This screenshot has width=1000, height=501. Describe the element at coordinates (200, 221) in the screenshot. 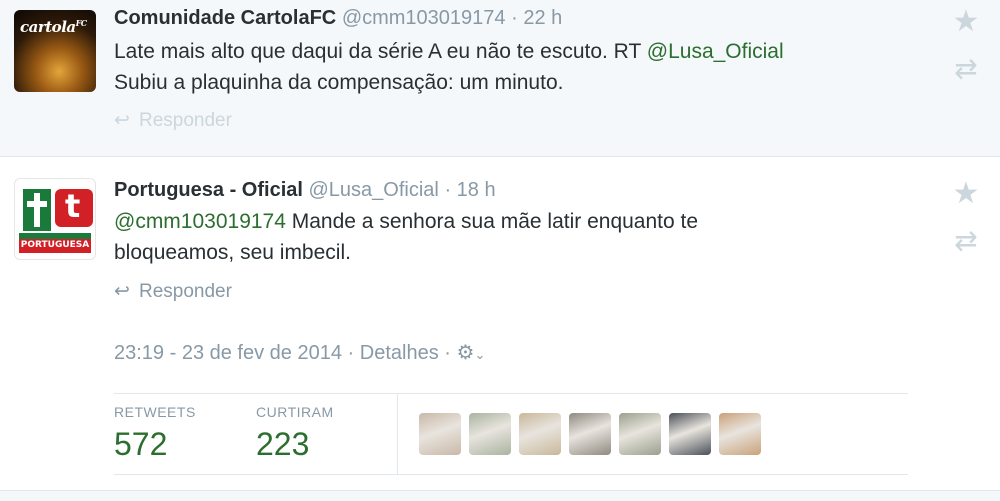

I see `mention-link: @cmm103019174` at that location.